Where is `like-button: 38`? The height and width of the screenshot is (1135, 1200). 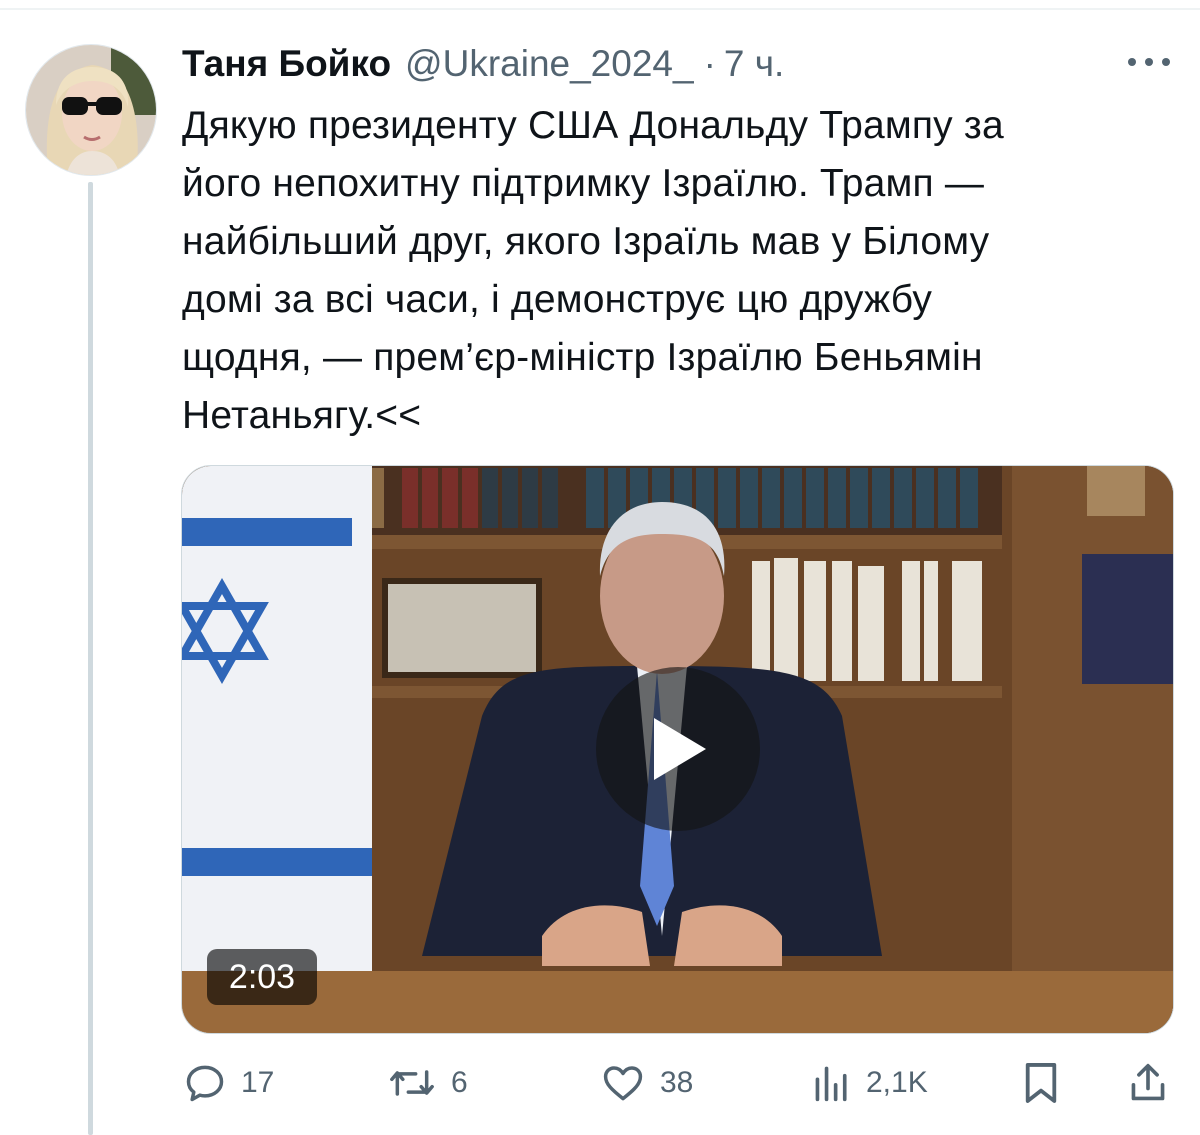
like-button: 38 is located at coordinates (646, 1083).